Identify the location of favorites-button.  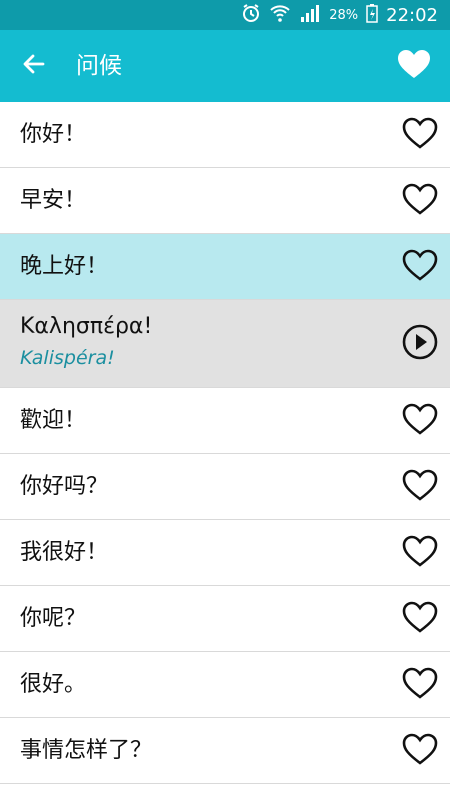
(414, 66).